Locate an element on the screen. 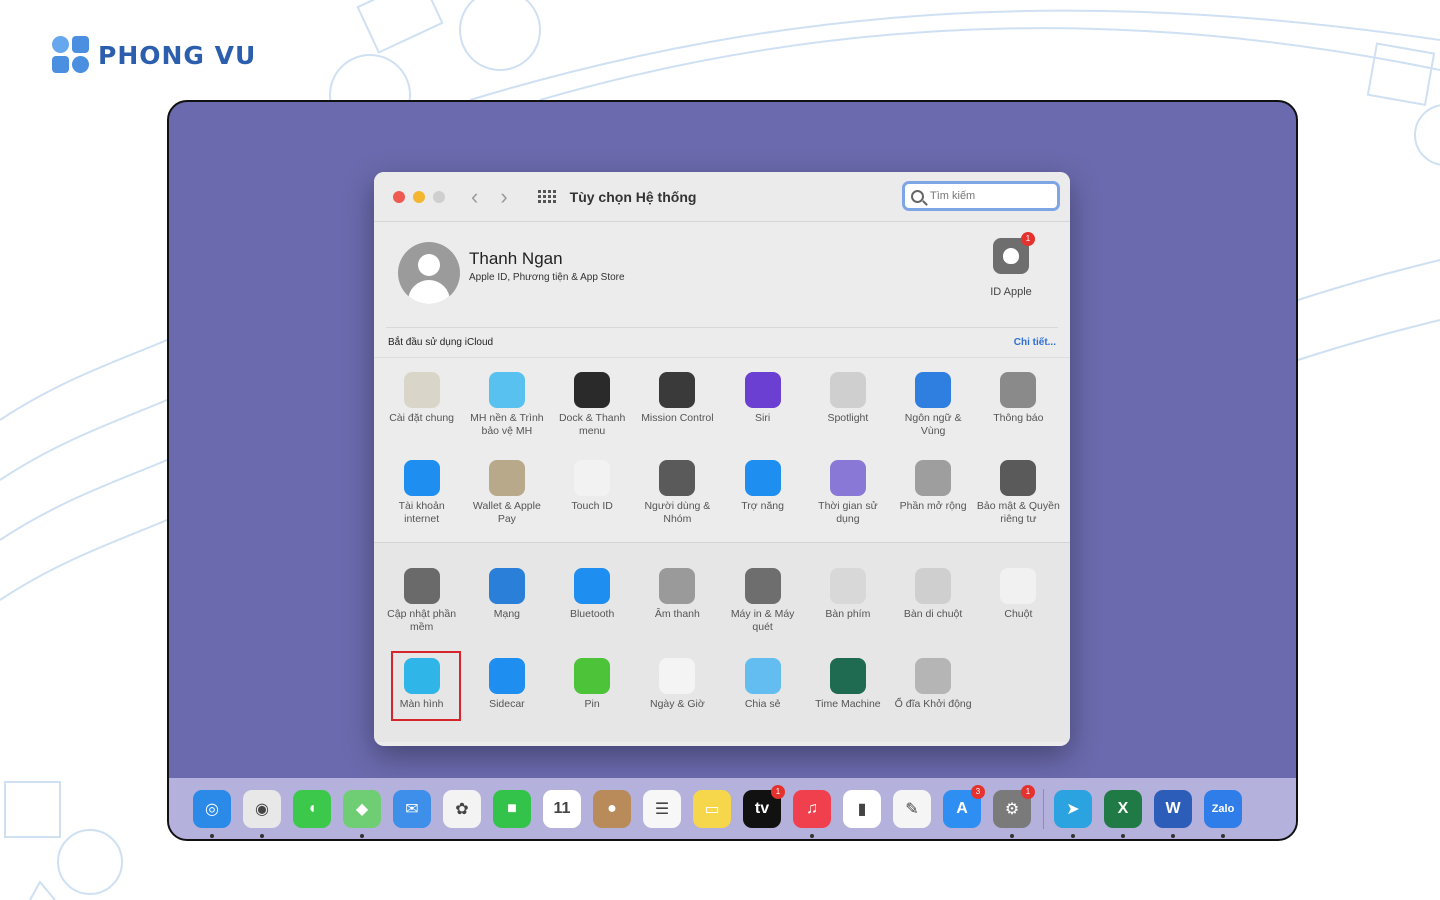 This screenshot has width=1440, height=900. pane-startup-disk: Ổ đĩa Khởi động is located at coordinates (933, 696).